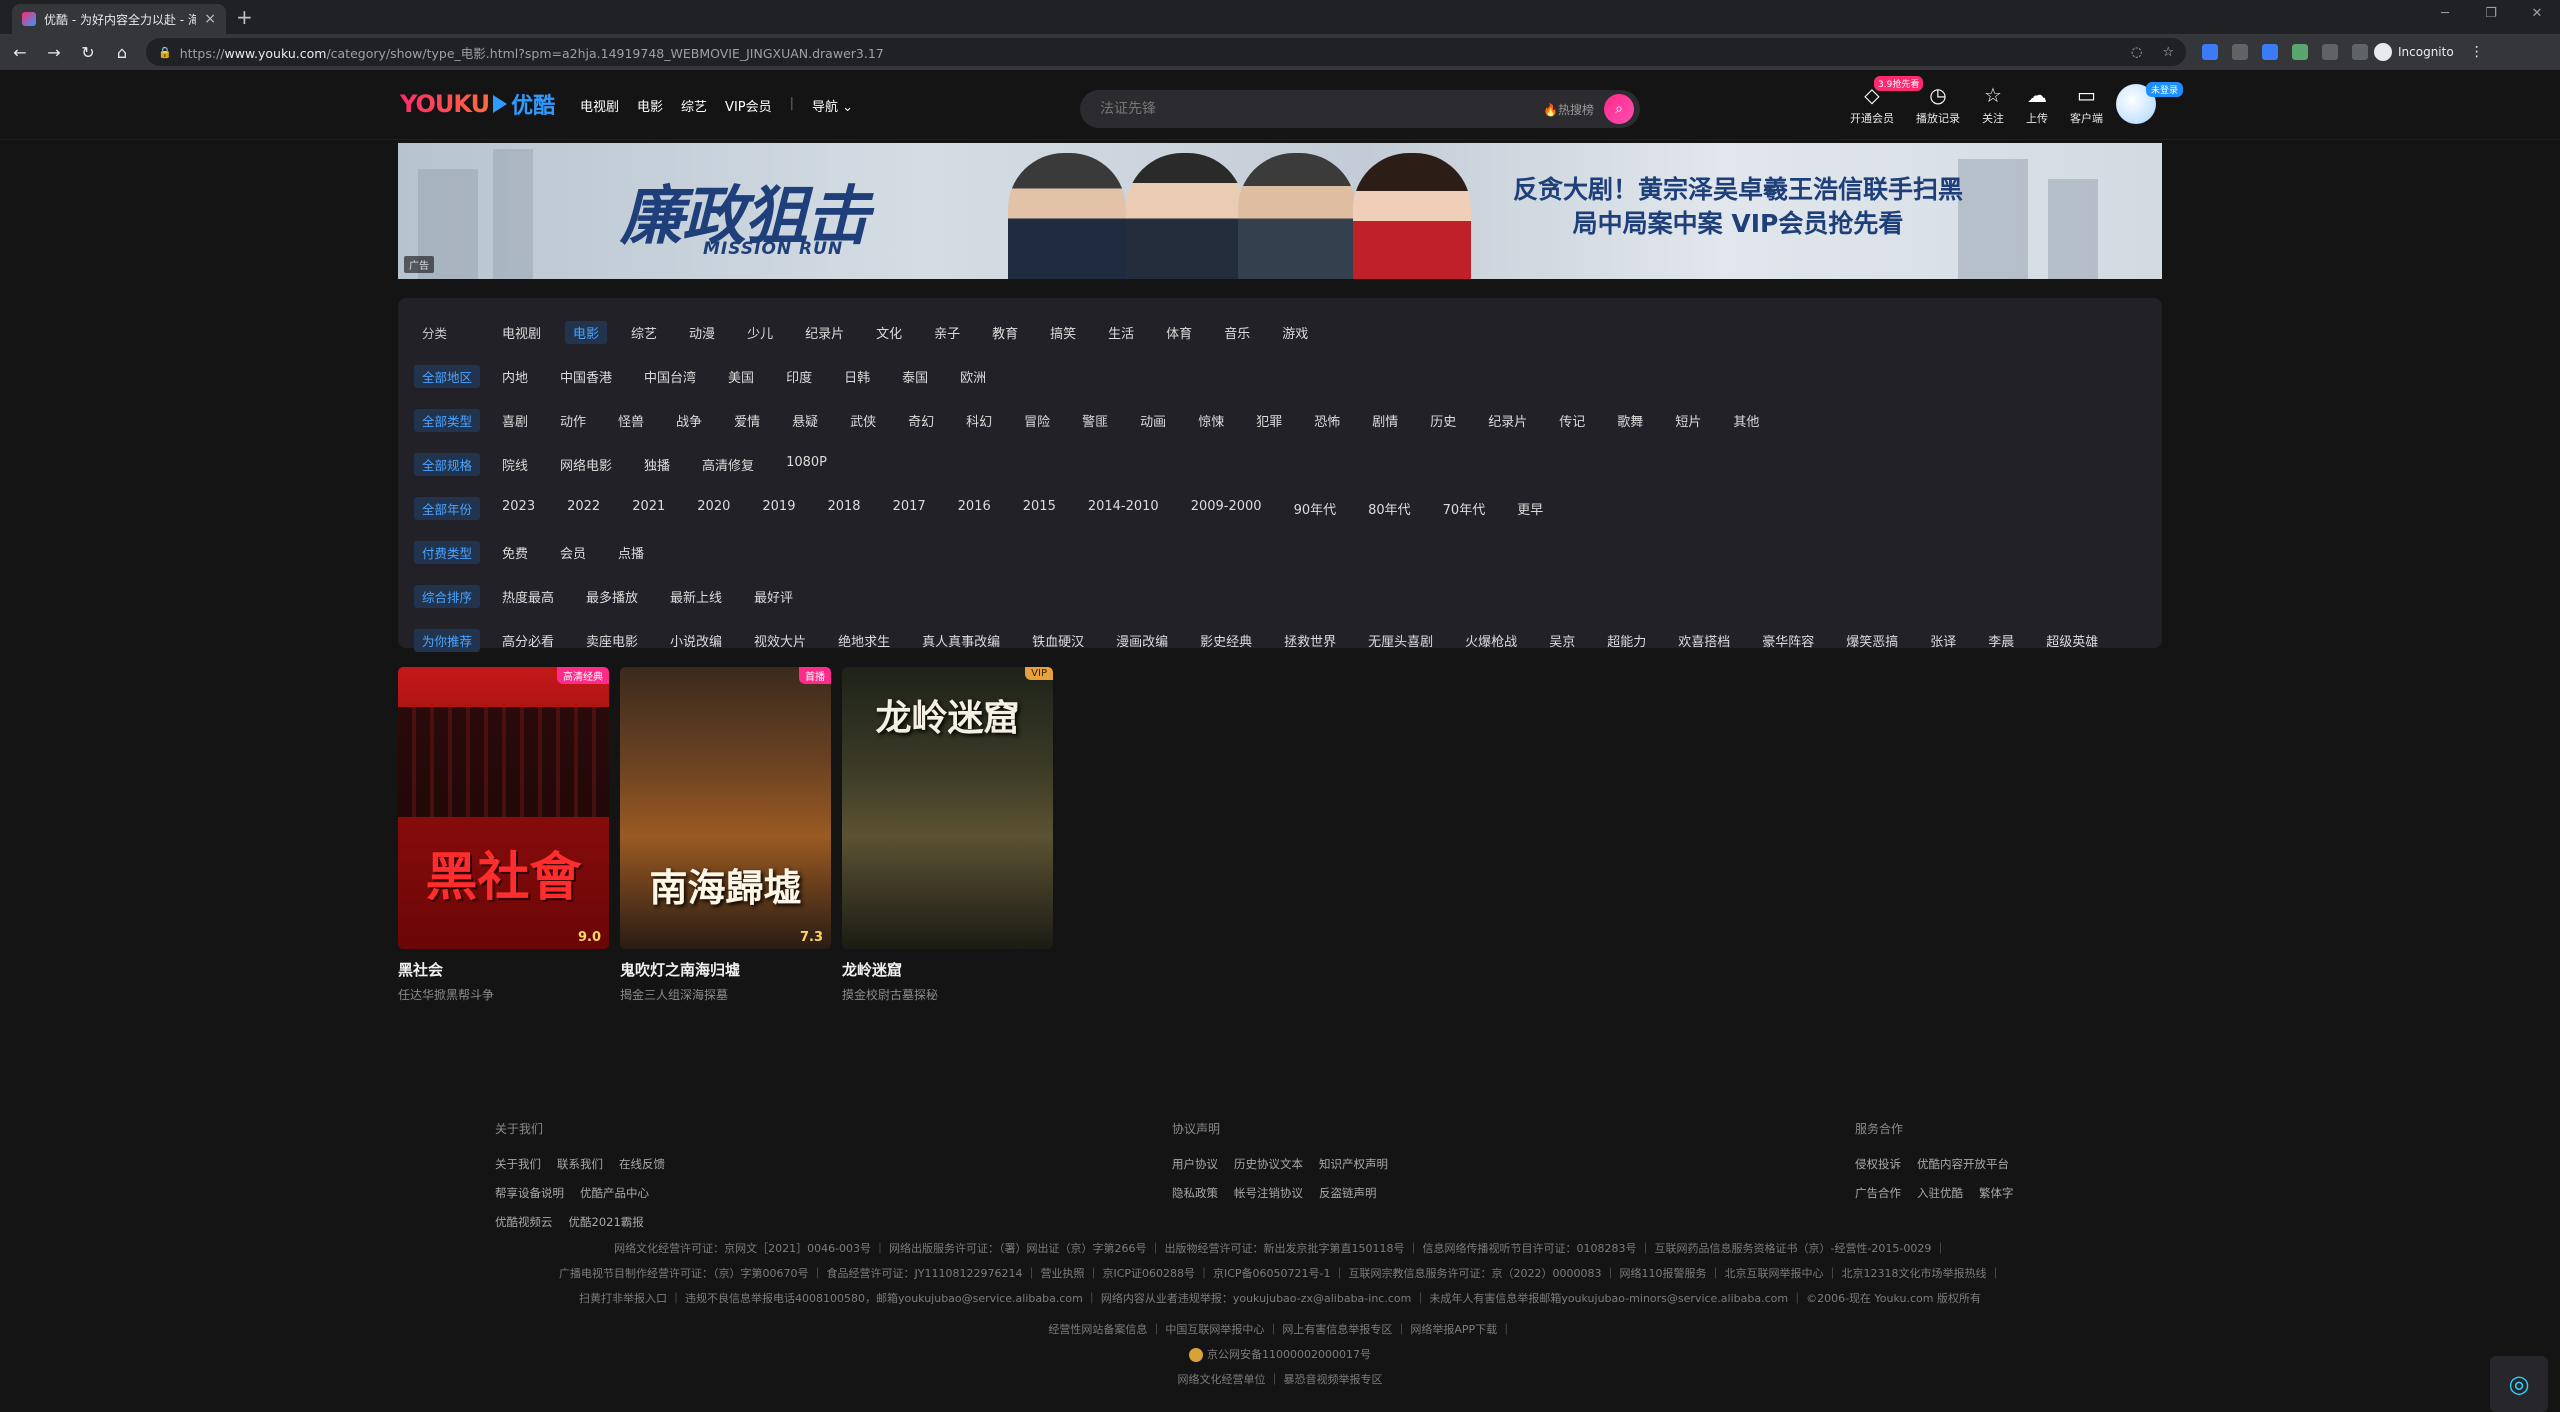 This screenshot has height=1412, width=2560. Describe the element at coordinates (2037, 105) in the screenshot. I see `upload-action: ☁ 上传` at that location.